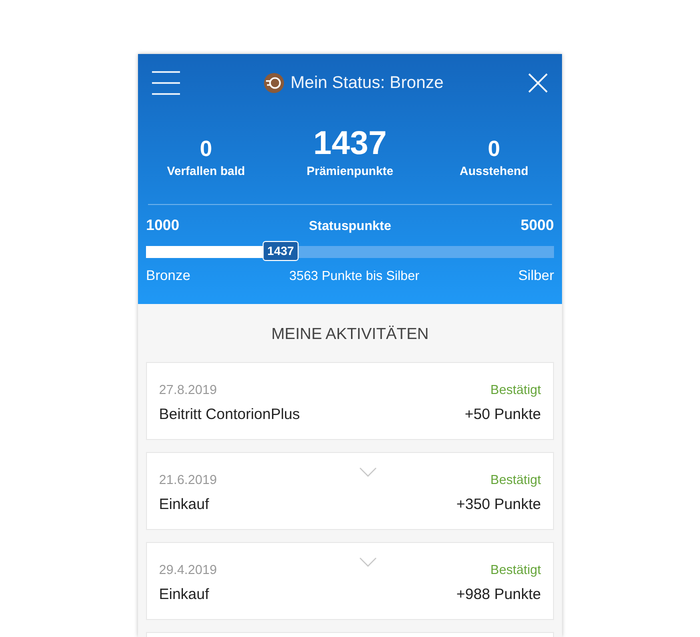 The width and height of the screenshot is (700, 637). What do you see at coordinates (280, 251) in the screenshot?
I see `progress-badge: 1437` at bounding box center [280, 251].